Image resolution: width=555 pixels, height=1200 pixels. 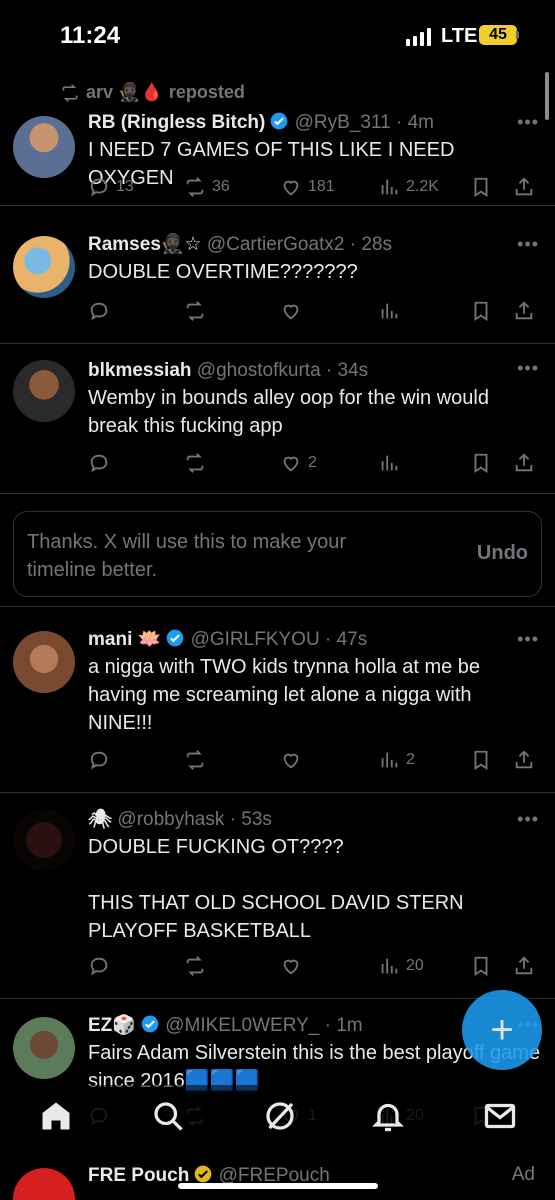 What do you see at coordinates (408, 187) in the screenshot?
I see `views-button: 2.2K` at bounding box center [408, 187].